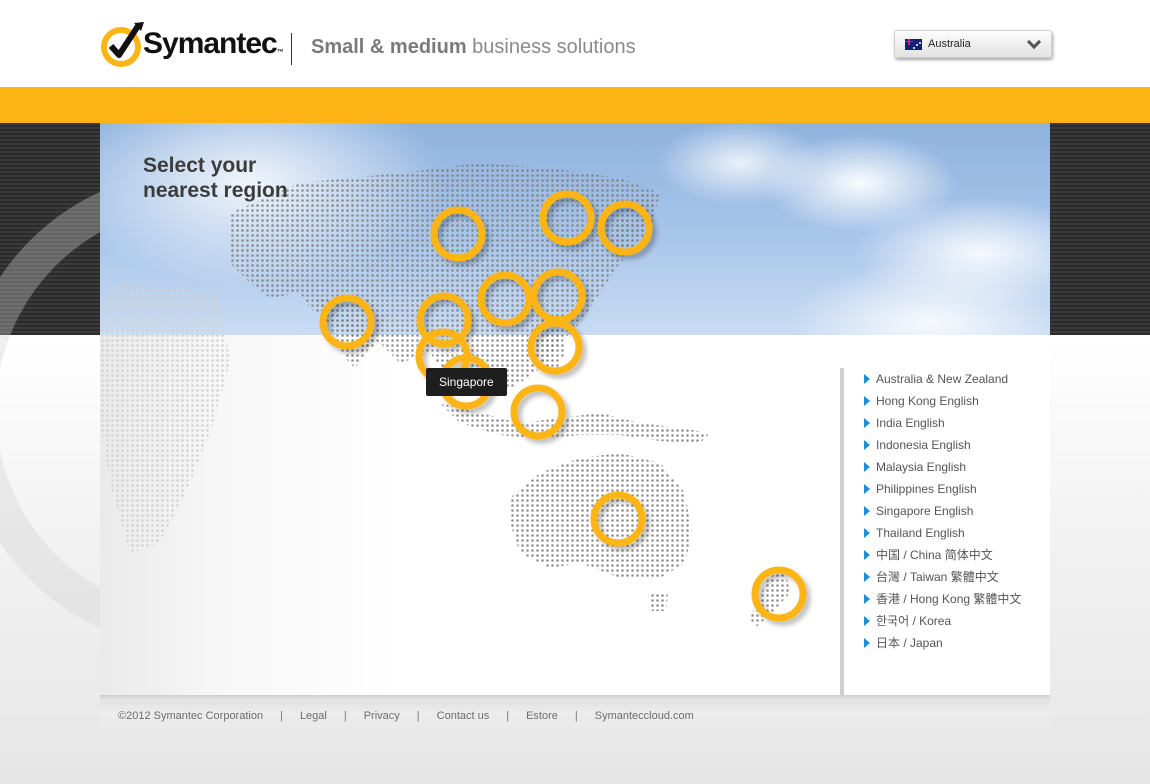 This screenshot has height=784, width=1150. Describe the element at coordinates (215, 178) in the screenshot. I see `page-title: Select your nearest region` at that location.